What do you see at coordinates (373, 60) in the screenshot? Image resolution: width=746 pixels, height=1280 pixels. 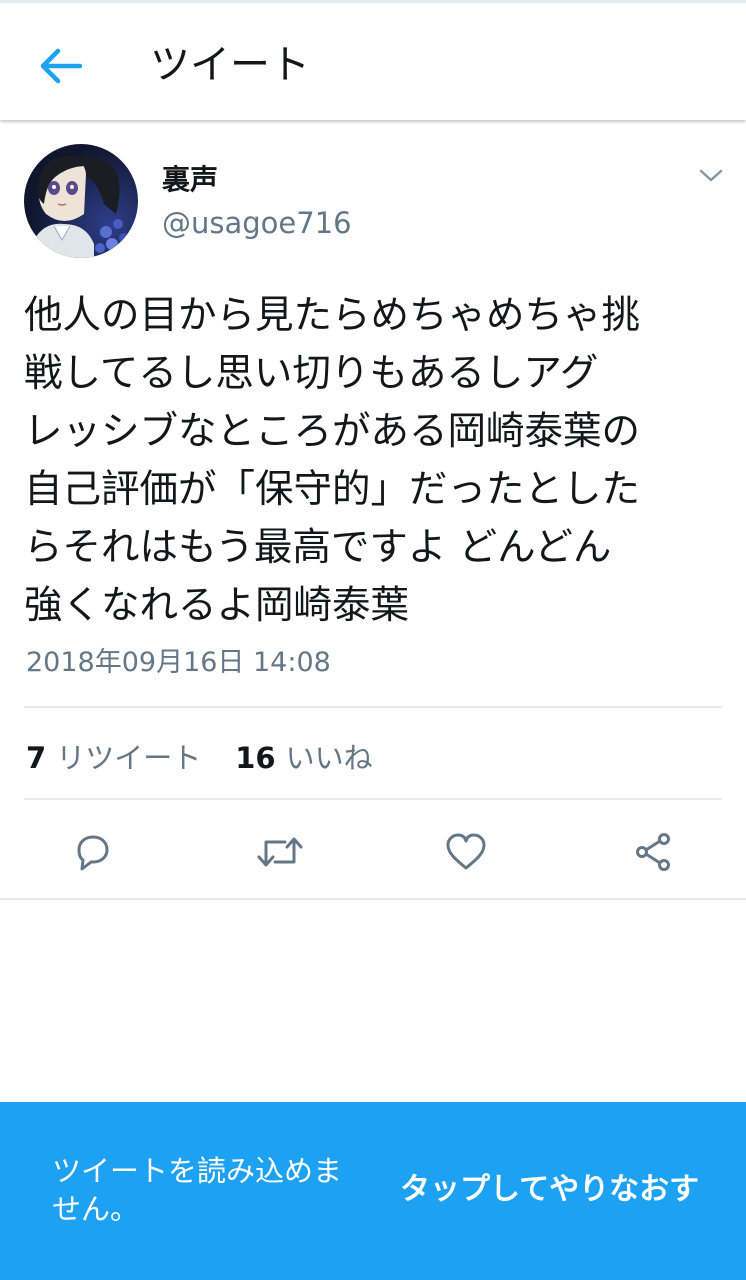 I see `app-header: ツイート` at bounding box center [373, 60].